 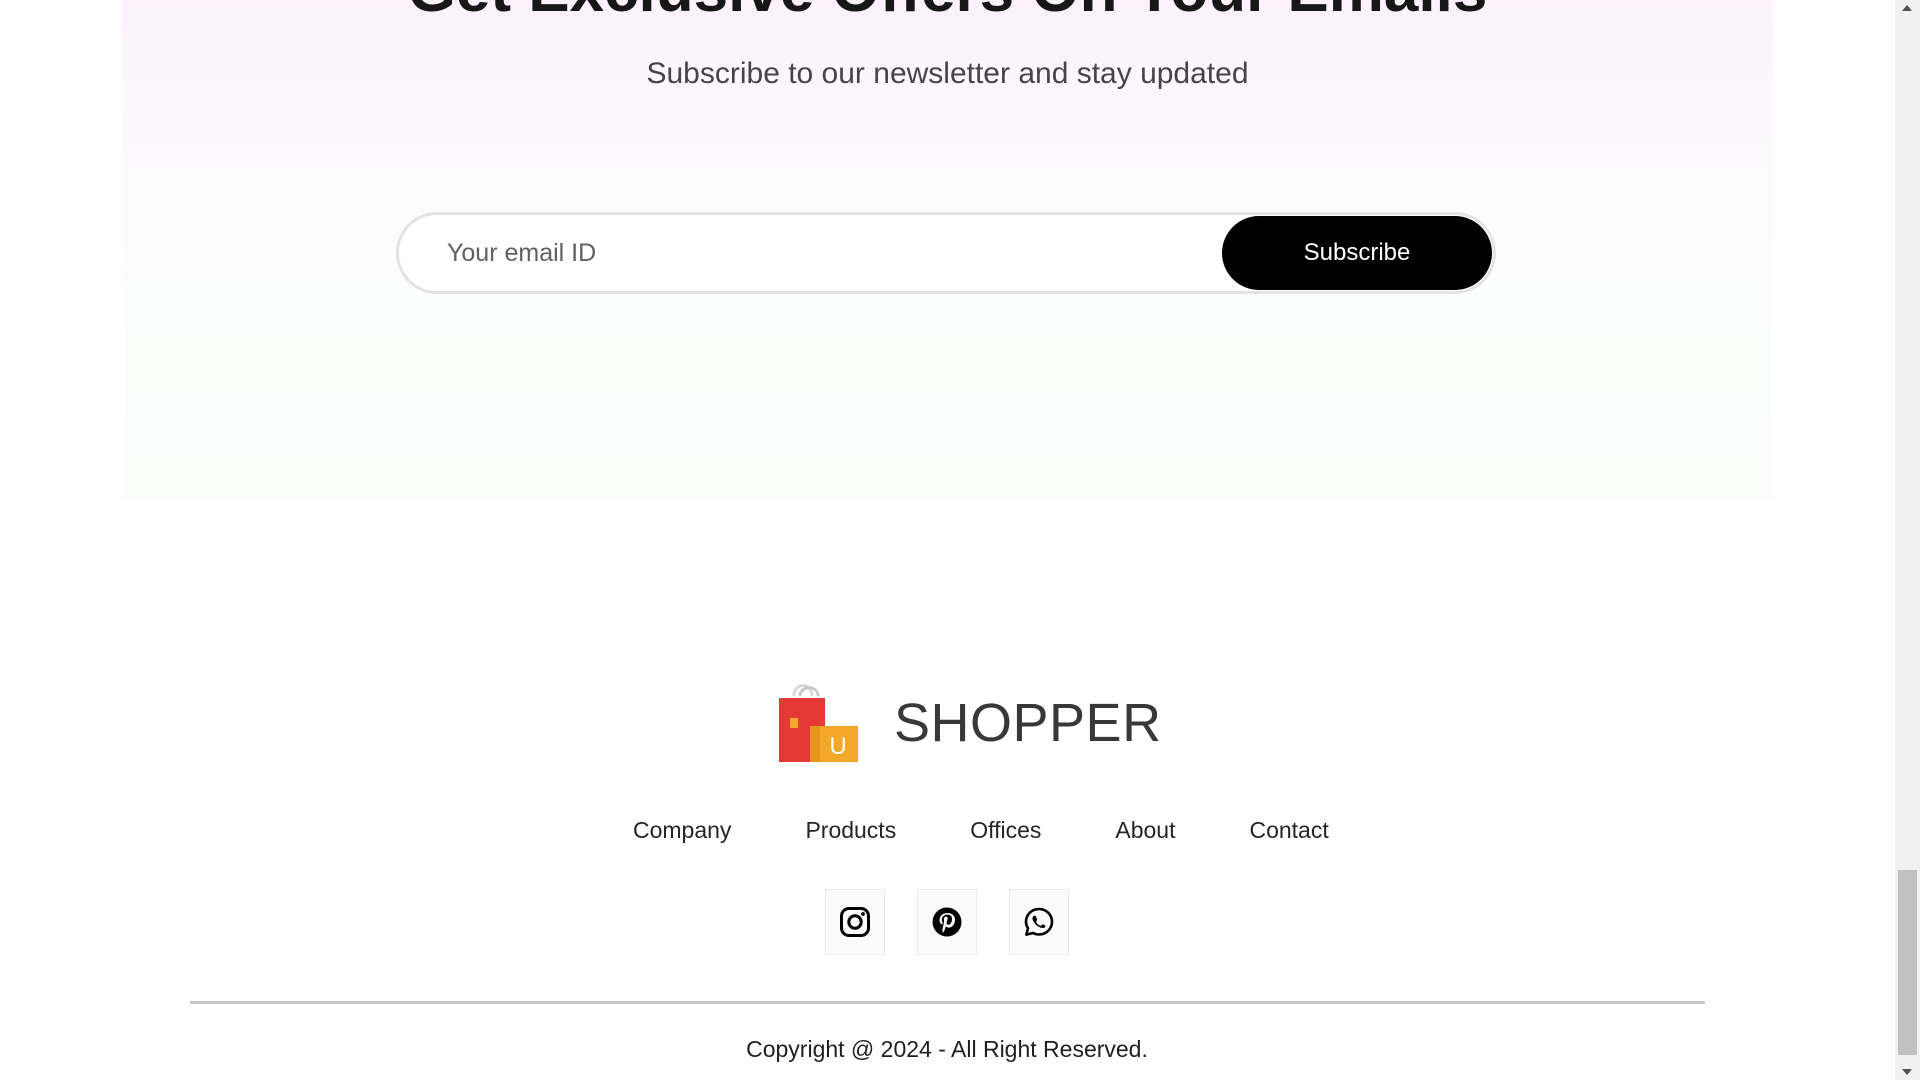 I want to click on footer-links: Company Products Offices About Contact, so click(x=981, y=830).